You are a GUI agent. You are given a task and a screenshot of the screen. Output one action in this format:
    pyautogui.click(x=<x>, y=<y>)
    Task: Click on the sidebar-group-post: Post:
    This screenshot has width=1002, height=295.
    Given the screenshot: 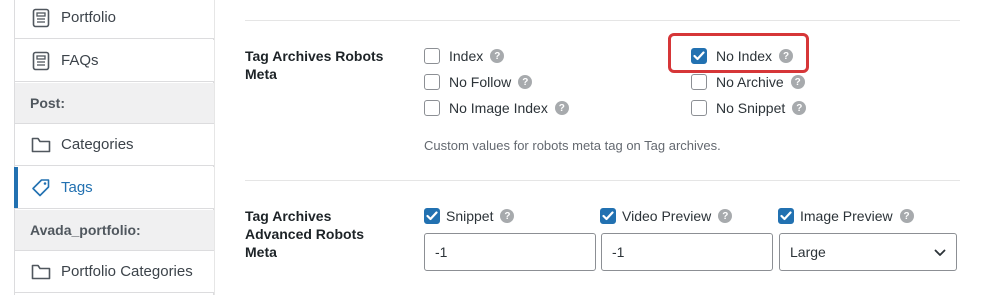 What is the action you would take?
    pyautogui.click(x=114, y=103)
    